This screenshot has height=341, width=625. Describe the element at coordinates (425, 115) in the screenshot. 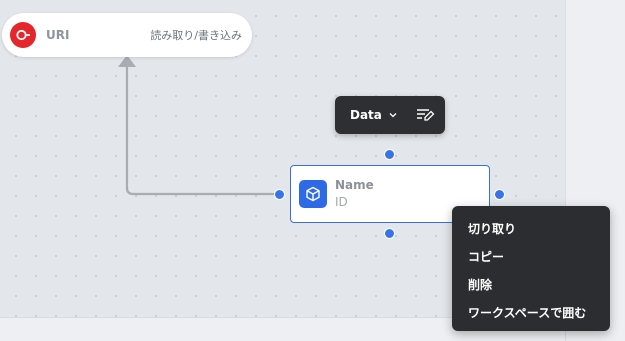

I see `edit-lines-icon` at that location.